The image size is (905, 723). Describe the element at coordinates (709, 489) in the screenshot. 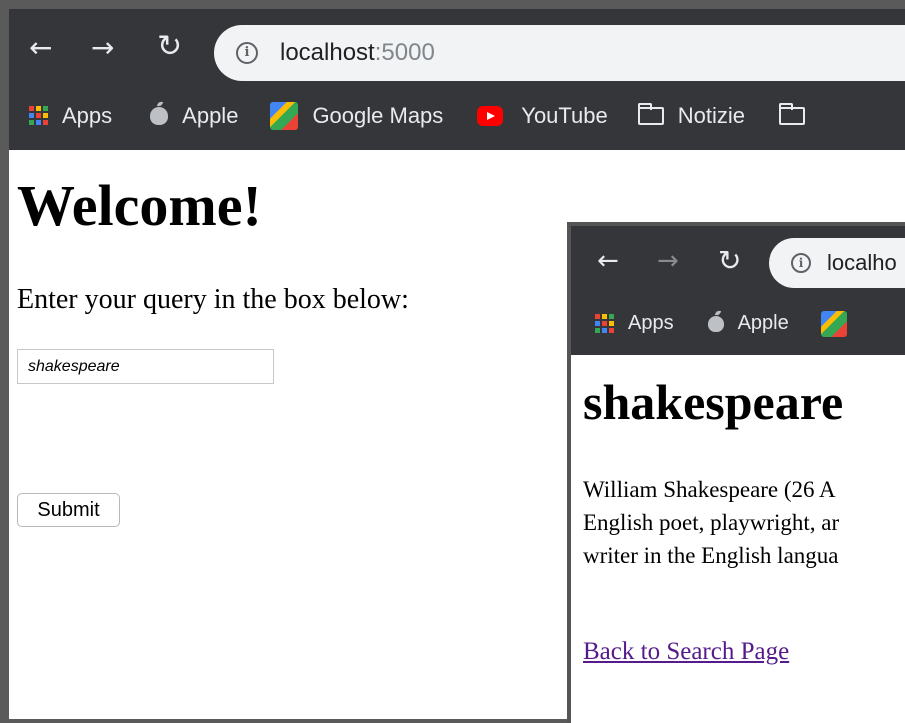

I see `summary-line: William Shakespeare (26 A` at that location.